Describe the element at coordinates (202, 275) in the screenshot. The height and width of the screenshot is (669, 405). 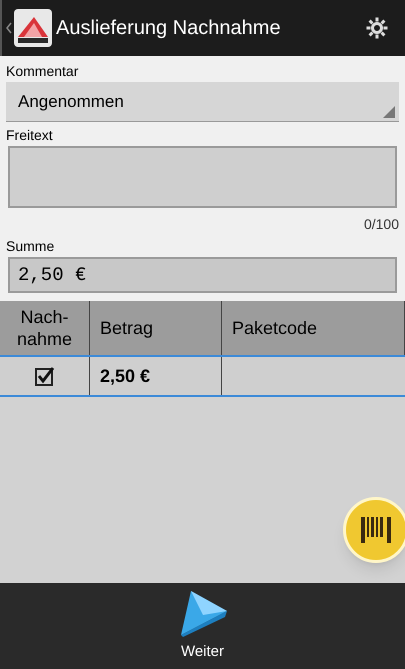
I see `sum-field: 2,50 €` at that location.